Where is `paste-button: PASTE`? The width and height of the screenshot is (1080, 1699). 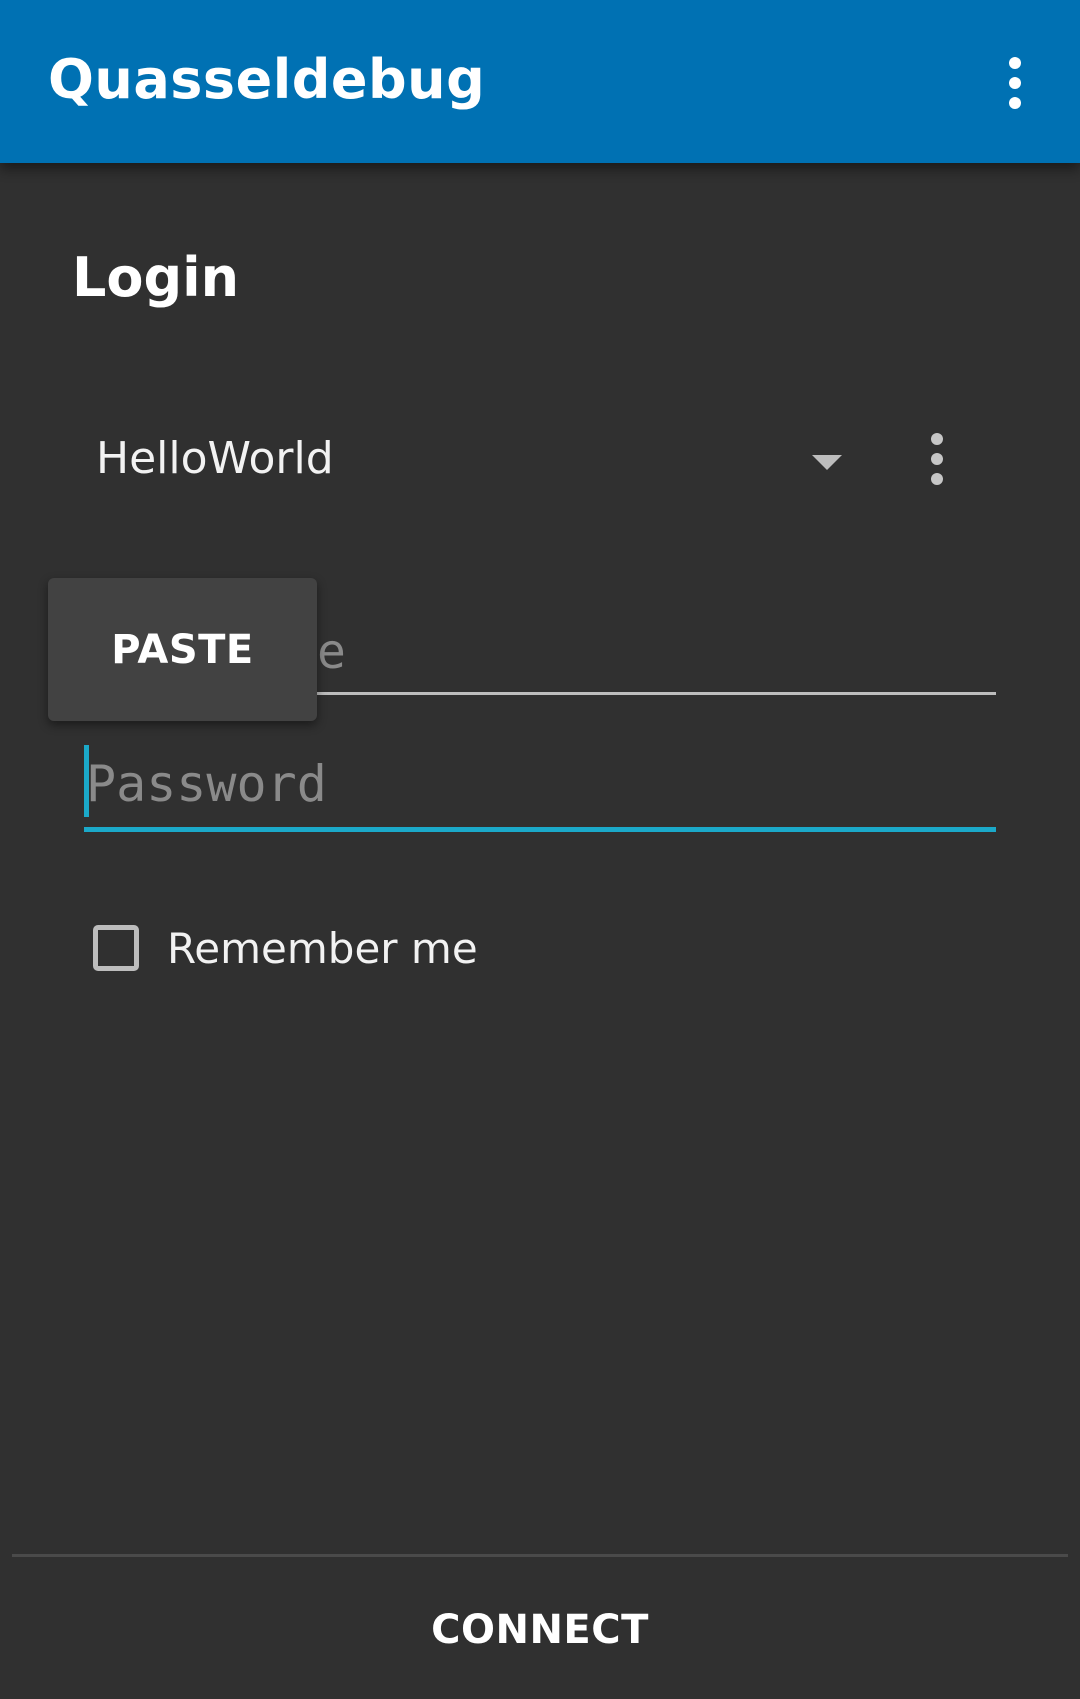
paste-button: PASTE is located at coordinates (182, 649).